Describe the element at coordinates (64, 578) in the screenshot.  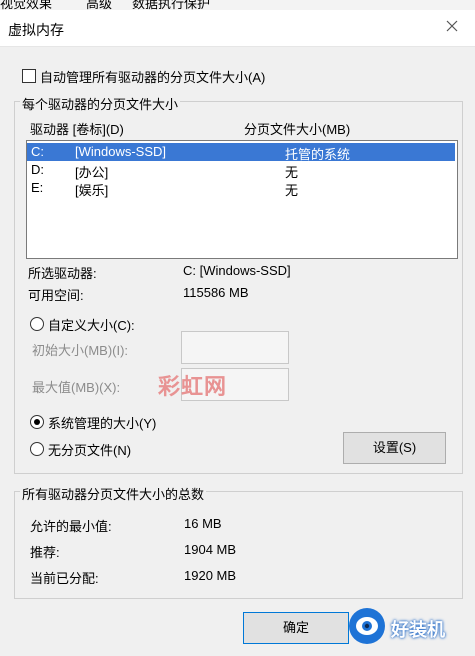
I see `allocated-label: 当前已分配:` at that location.